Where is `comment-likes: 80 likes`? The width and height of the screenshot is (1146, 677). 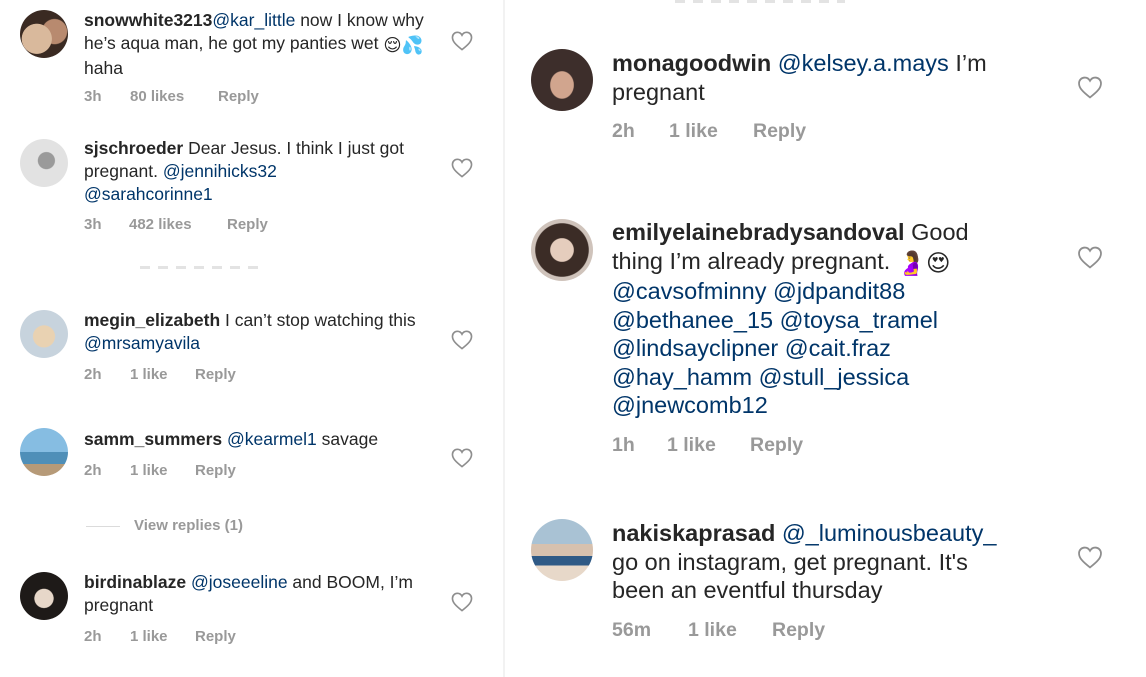
comment-likes: 80 likes is located at coordinates (174, 96).